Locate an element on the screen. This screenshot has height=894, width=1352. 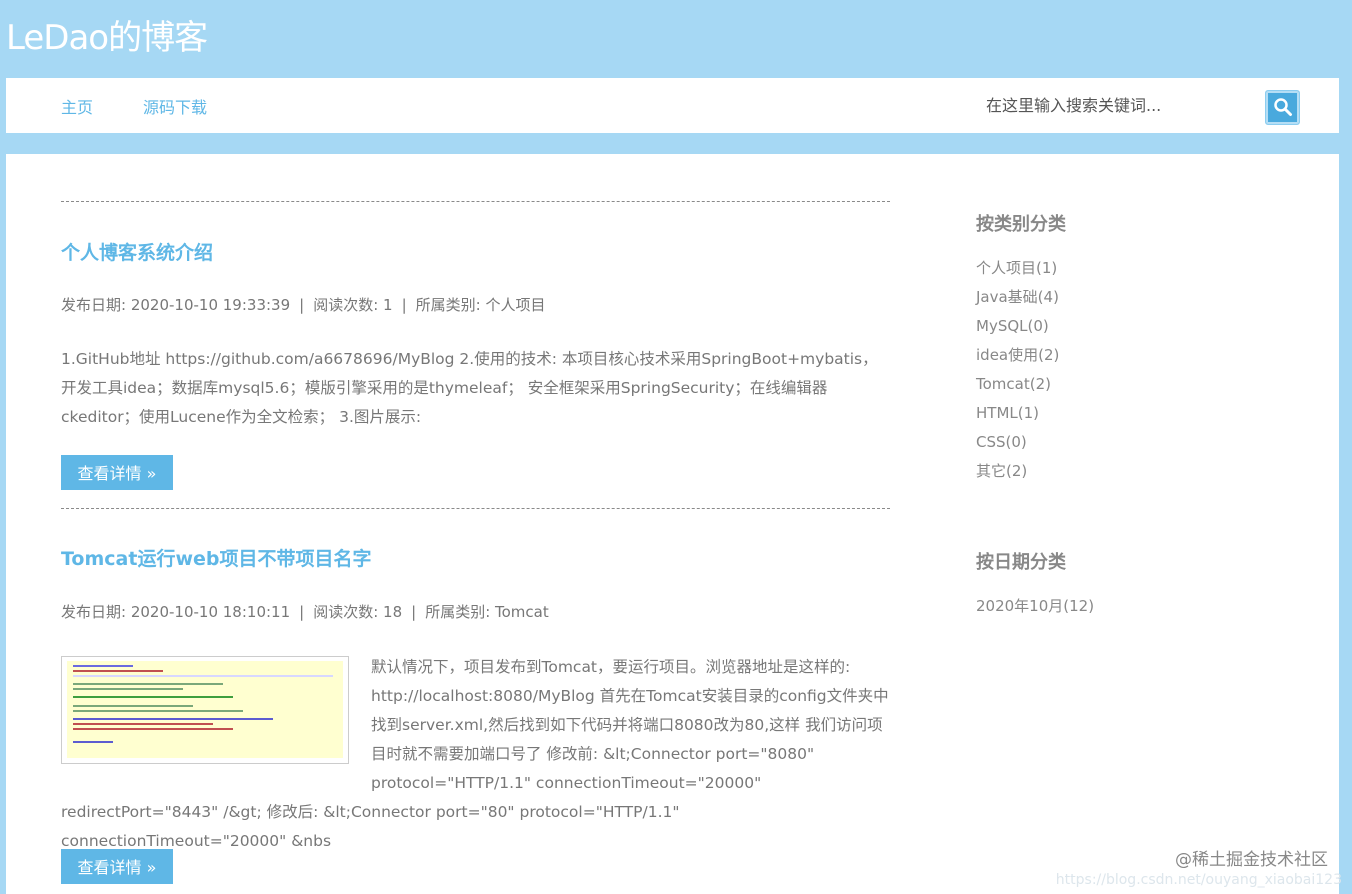
category-heading: 按类别分类 is located at coordinates (1021, 224).